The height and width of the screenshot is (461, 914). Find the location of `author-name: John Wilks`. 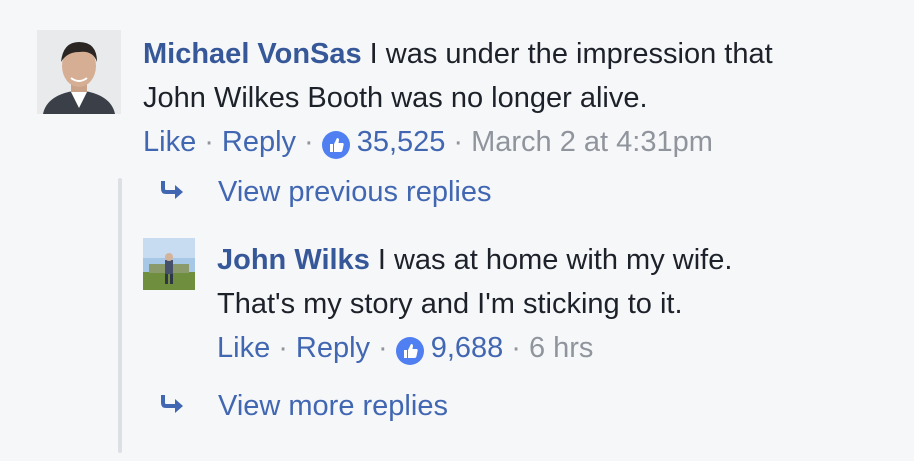

author-name: John Wilks is located at coordinates (293, 260).